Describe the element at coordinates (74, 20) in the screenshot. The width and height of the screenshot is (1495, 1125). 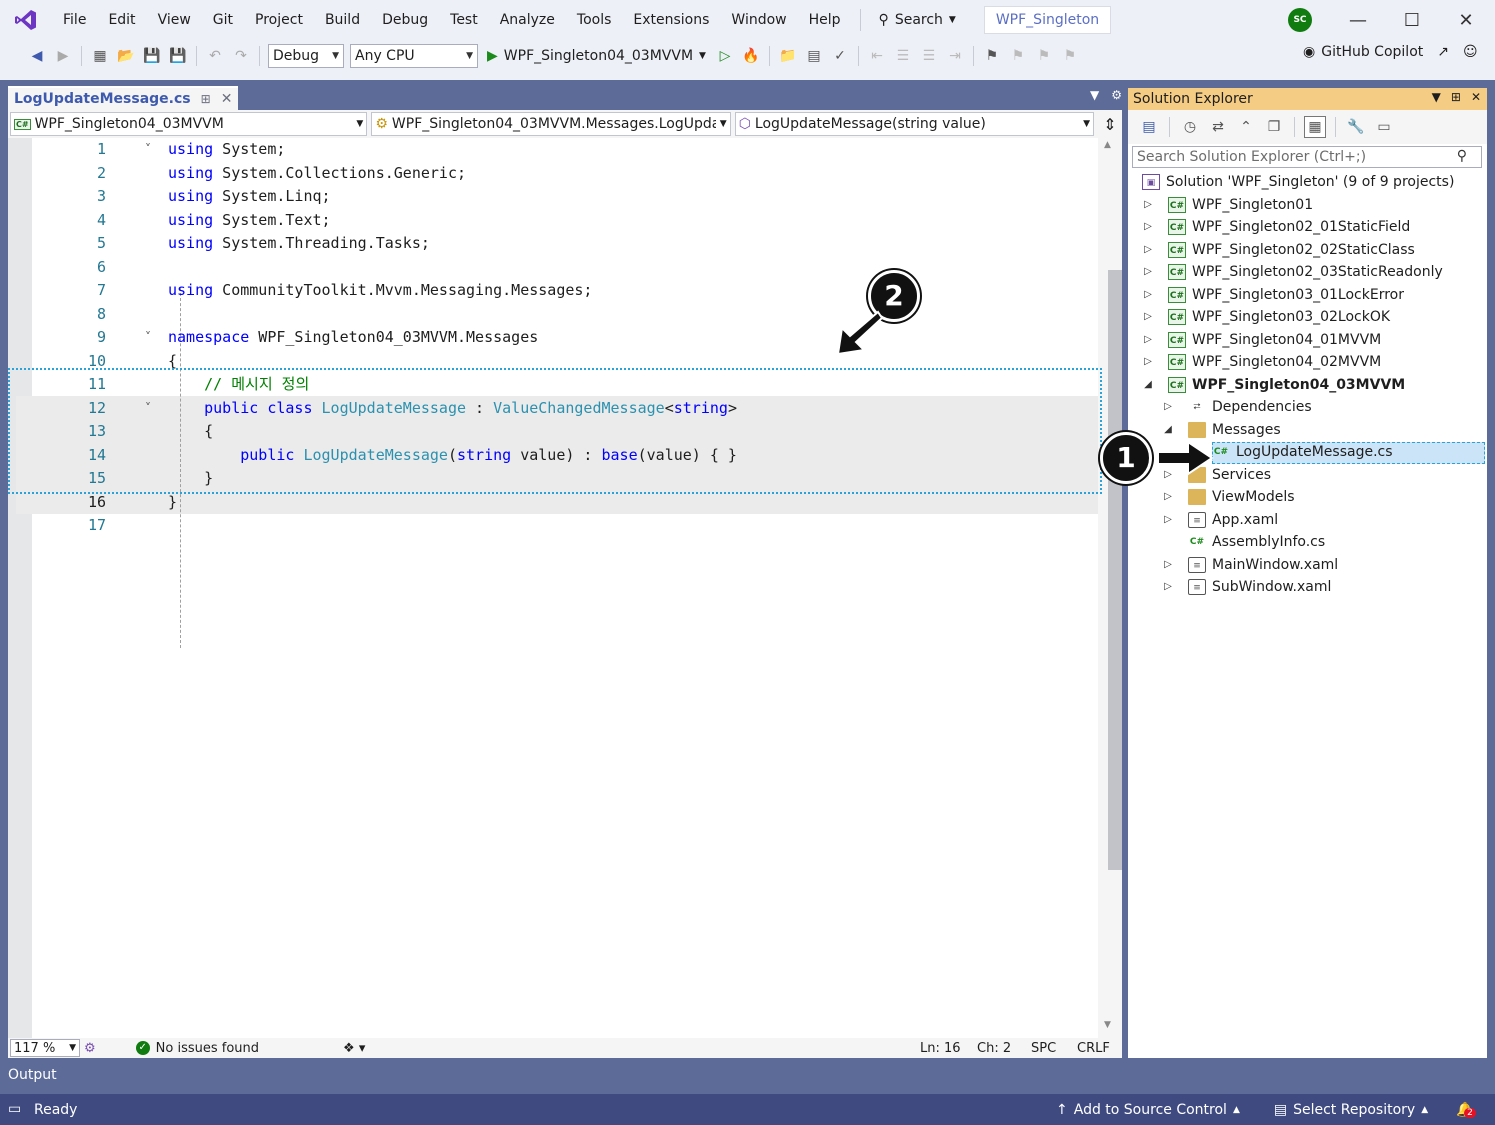
I see `menu-file: File` at that location.